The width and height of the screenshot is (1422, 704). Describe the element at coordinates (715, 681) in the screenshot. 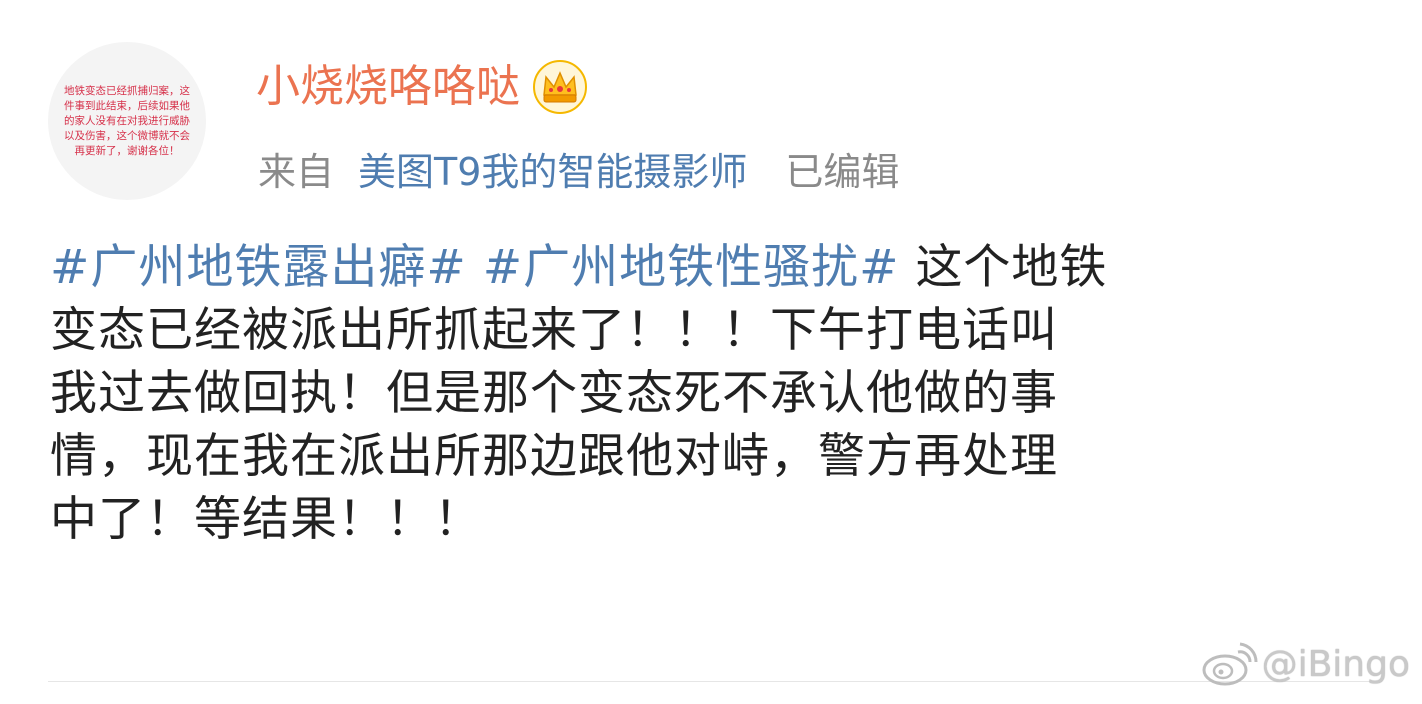

I see `divider` at that location.